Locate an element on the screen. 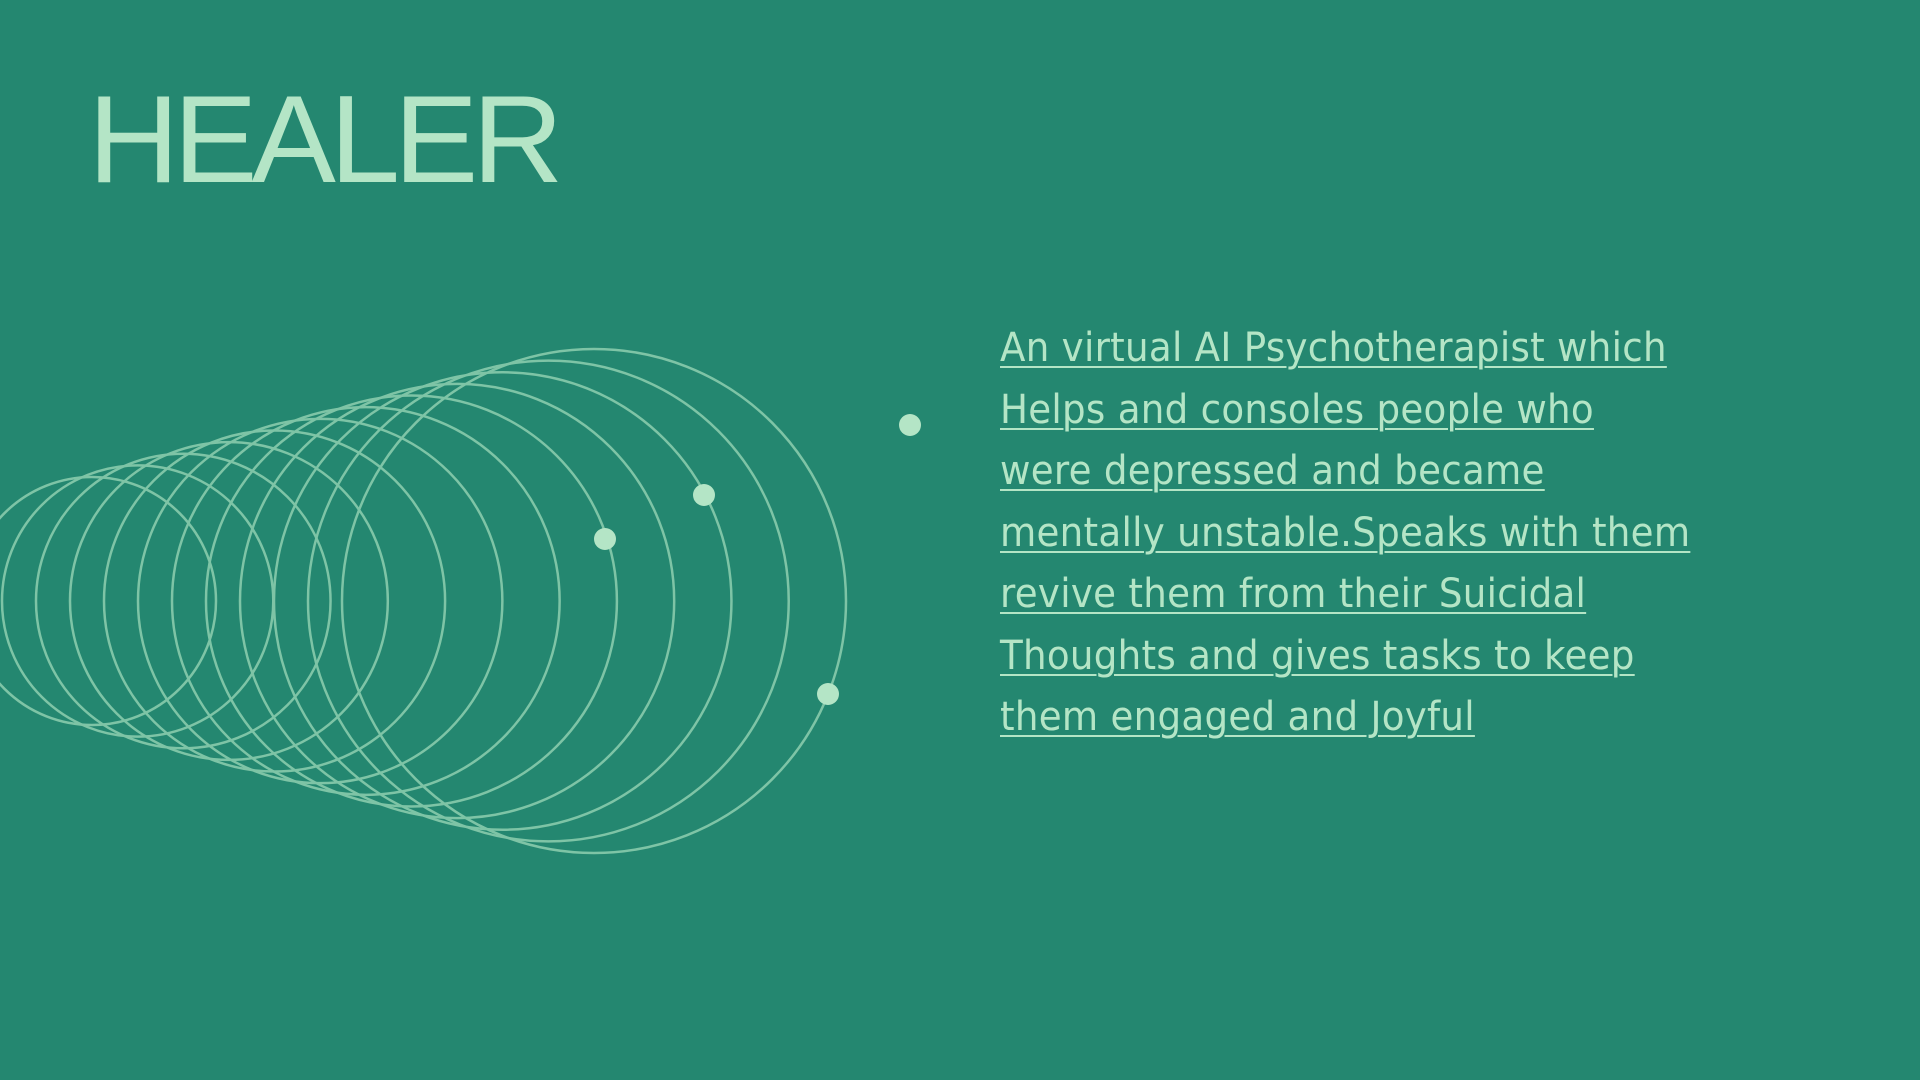 This screenshot has height=1080, width=1920. description-line: Helps and consoles people who is located at coordinates (1297, 409).